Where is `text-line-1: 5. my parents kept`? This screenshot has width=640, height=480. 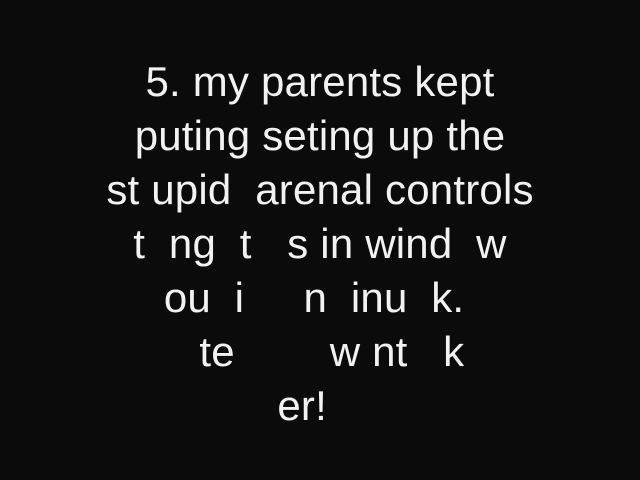
text-line-1: 5. my parents kept is located at coordinates (320, 81).